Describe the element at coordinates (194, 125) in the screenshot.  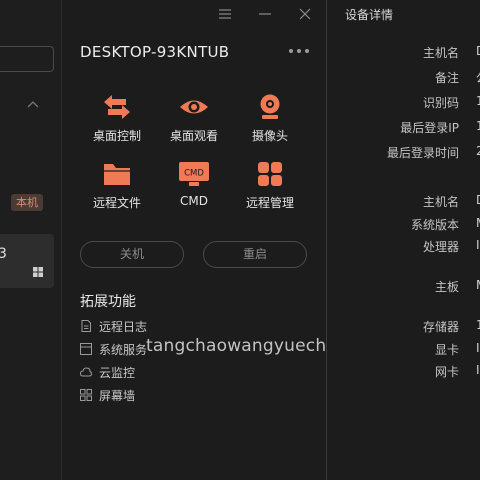
I see `desktop-view-button: 桌面观看` at that location.